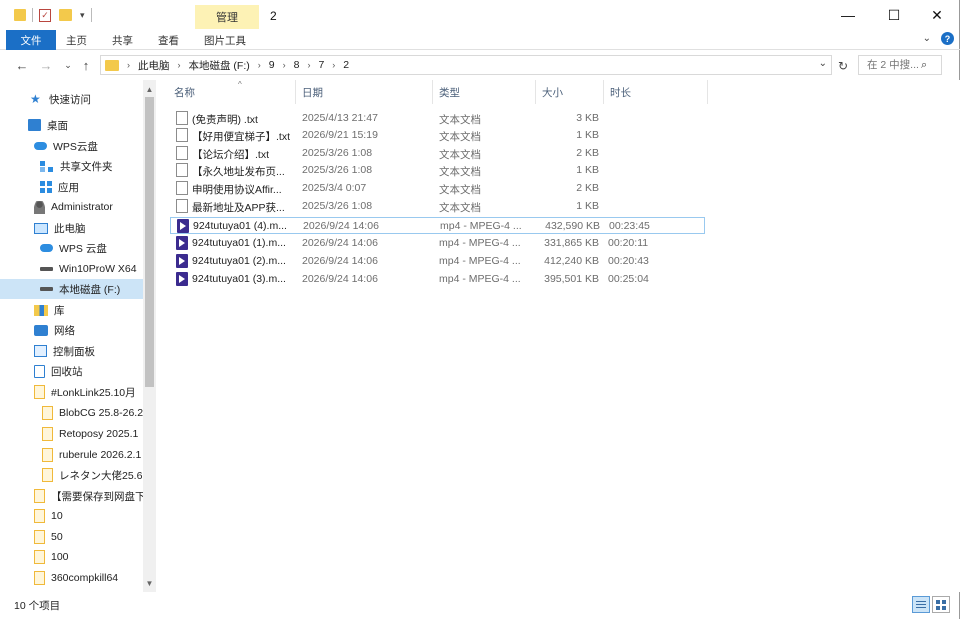  I want to click on desktop-icon, so click(34, 125).